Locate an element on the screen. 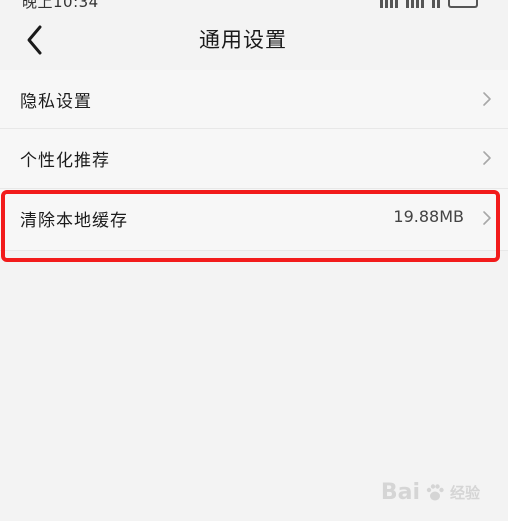 The width and height of the screenshot is (508, 521). status-bar: 晚上10:34 is located at coordinates (254, 5).